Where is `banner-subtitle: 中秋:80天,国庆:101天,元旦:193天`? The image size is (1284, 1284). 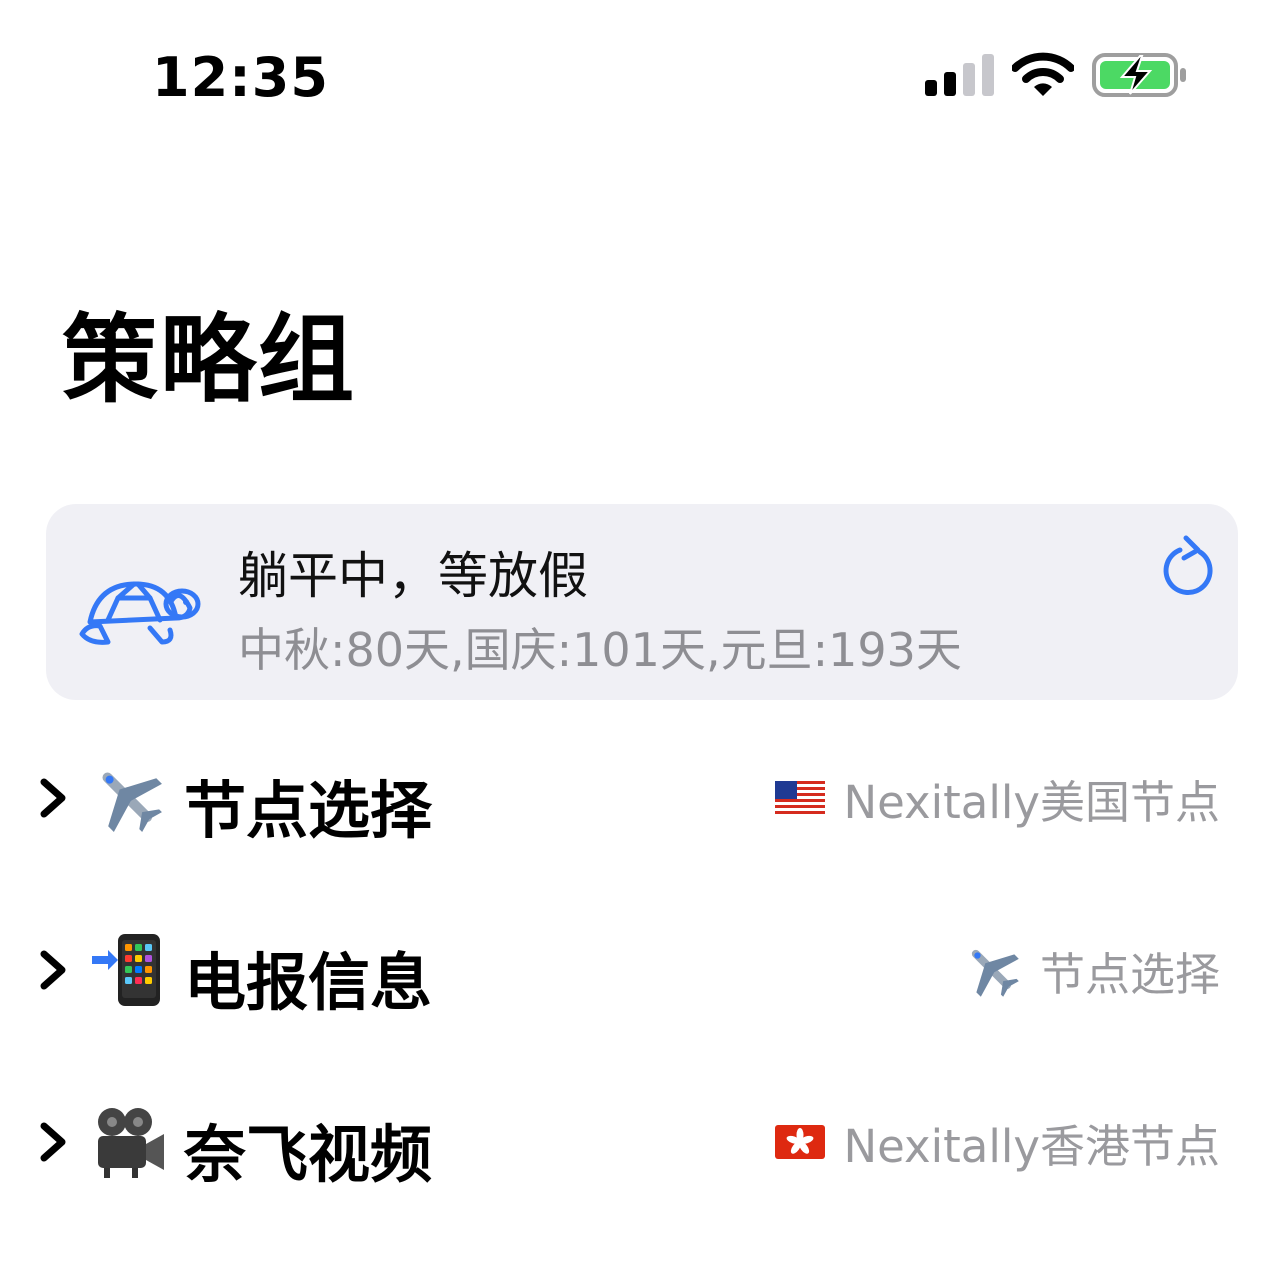
banner-subtitle: 中秋:80天,国庆:101天,元旦:193天 is located at coordinates (600, 650).